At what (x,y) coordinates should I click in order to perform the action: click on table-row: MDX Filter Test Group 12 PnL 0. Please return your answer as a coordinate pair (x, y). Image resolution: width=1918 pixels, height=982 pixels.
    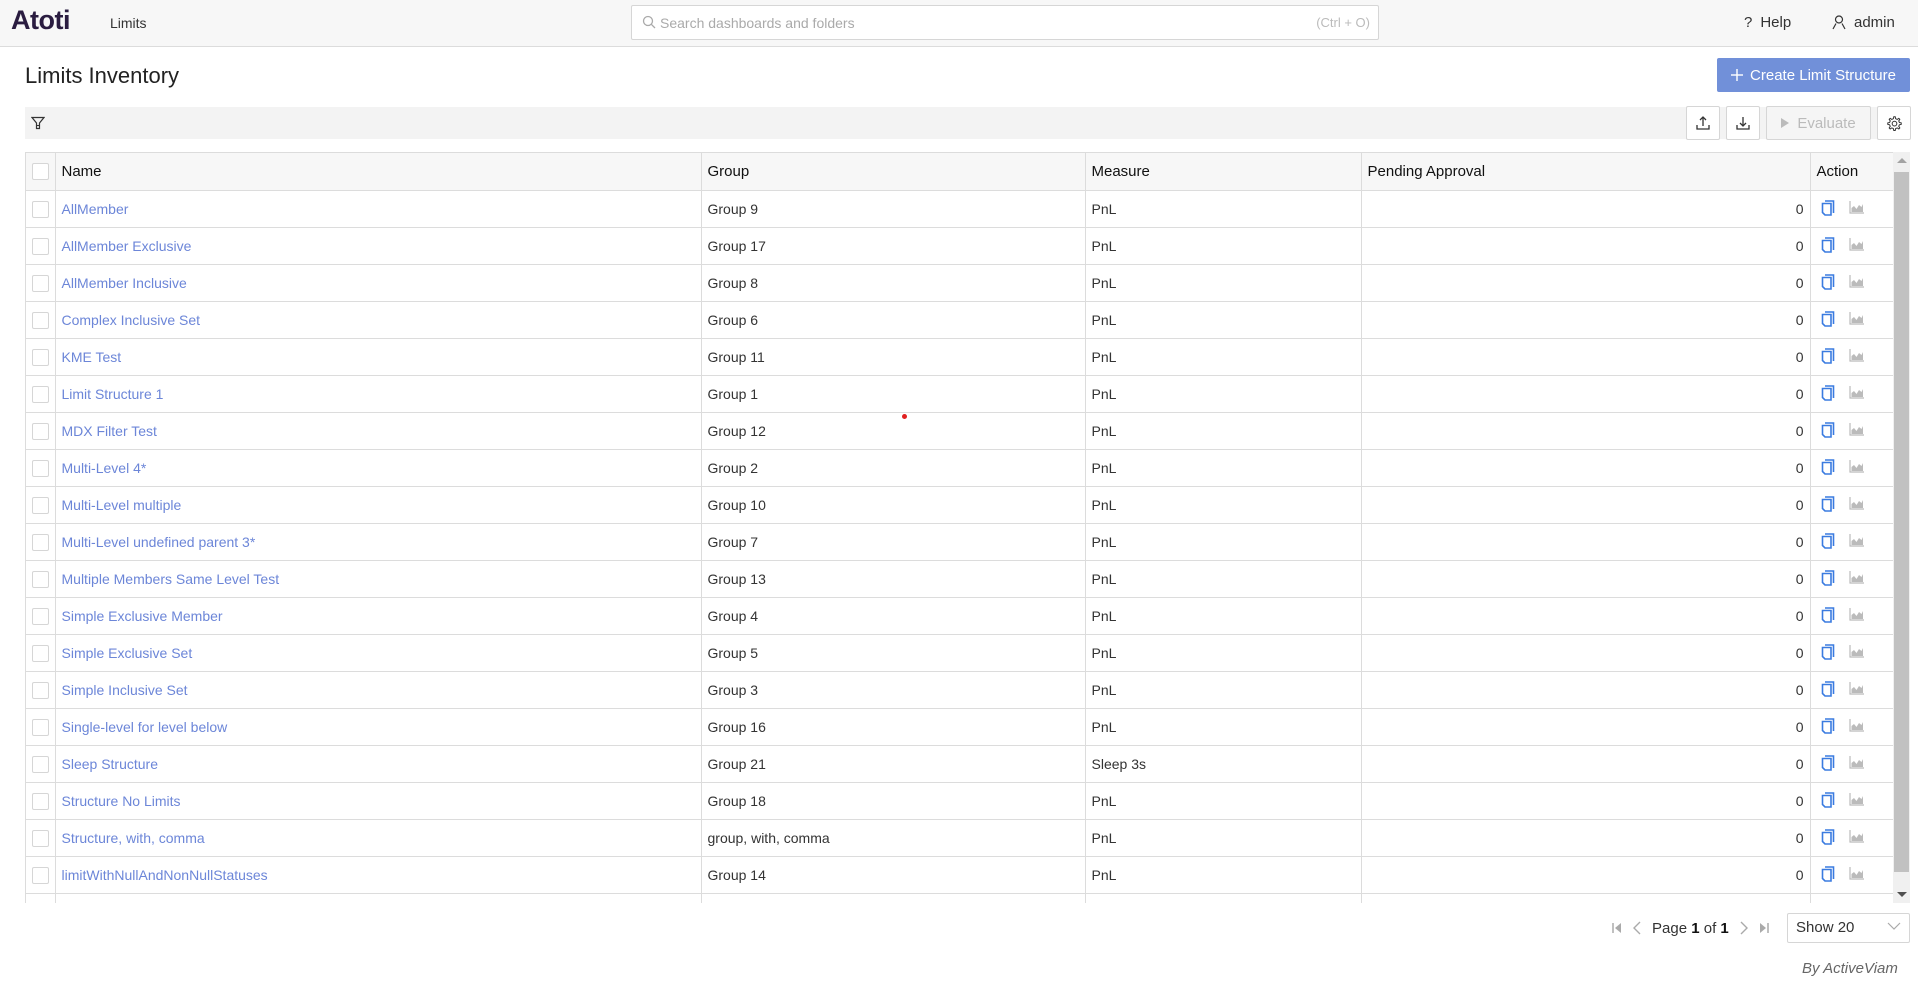
    Looking at the image, I should click on (959, 431).